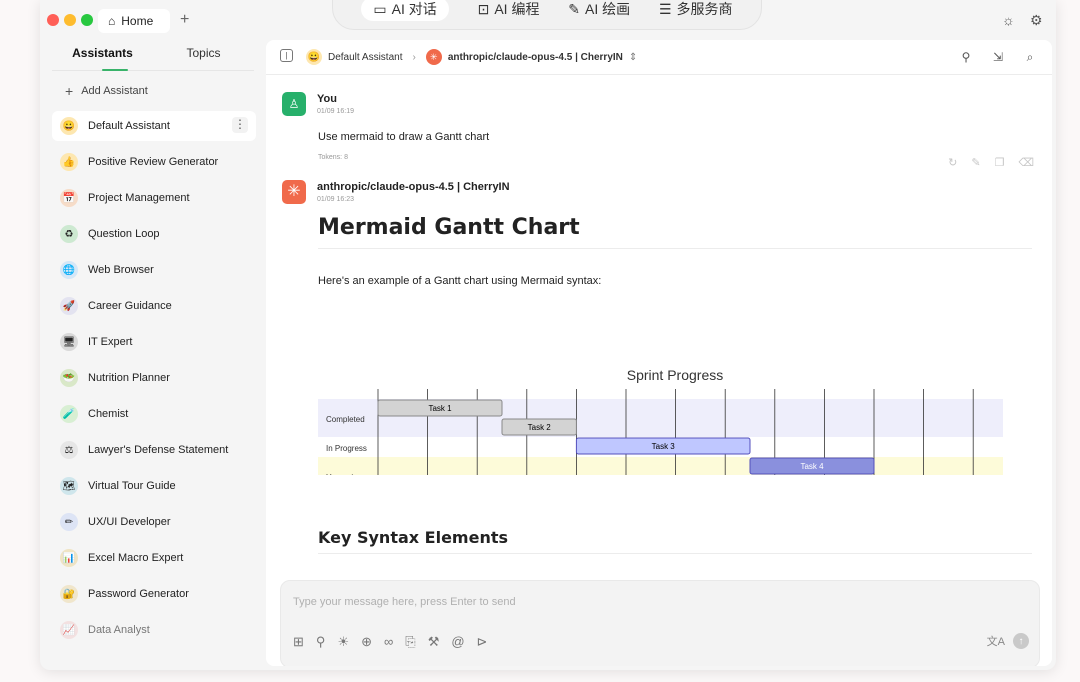 The height and width of the screenshot is (682, 1080). I want to click on message-actions: ↻ ✎ ❐ ⌫, so click(991, 162).